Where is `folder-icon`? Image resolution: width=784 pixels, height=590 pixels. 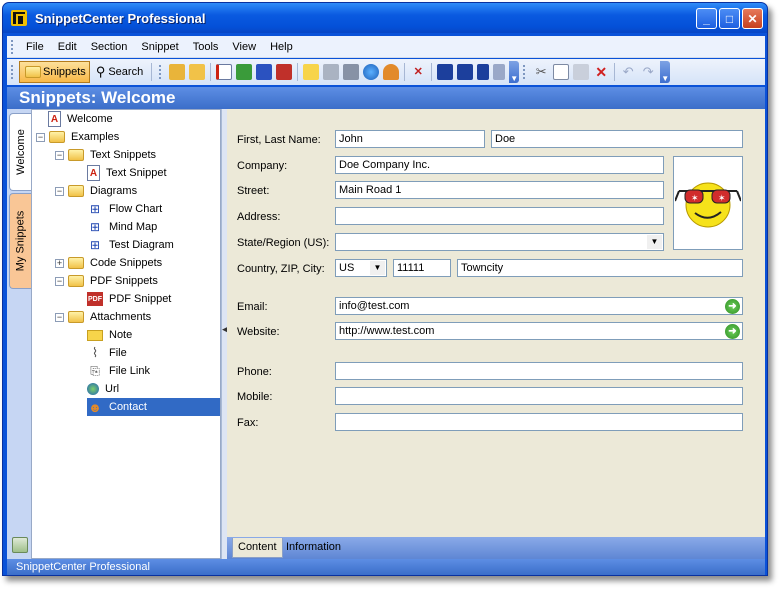 folder-icon is located at coordinates (33, 72).